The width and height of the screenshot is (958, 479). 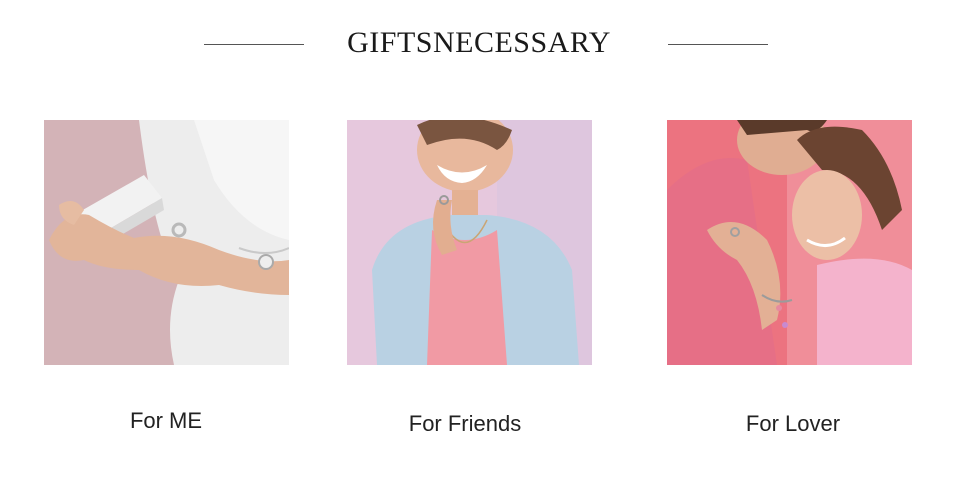 What do you see at coordinates (793, 424) in the screenshot?
I see `for-lover-label: For Lover` at bounding box center [793, 424].